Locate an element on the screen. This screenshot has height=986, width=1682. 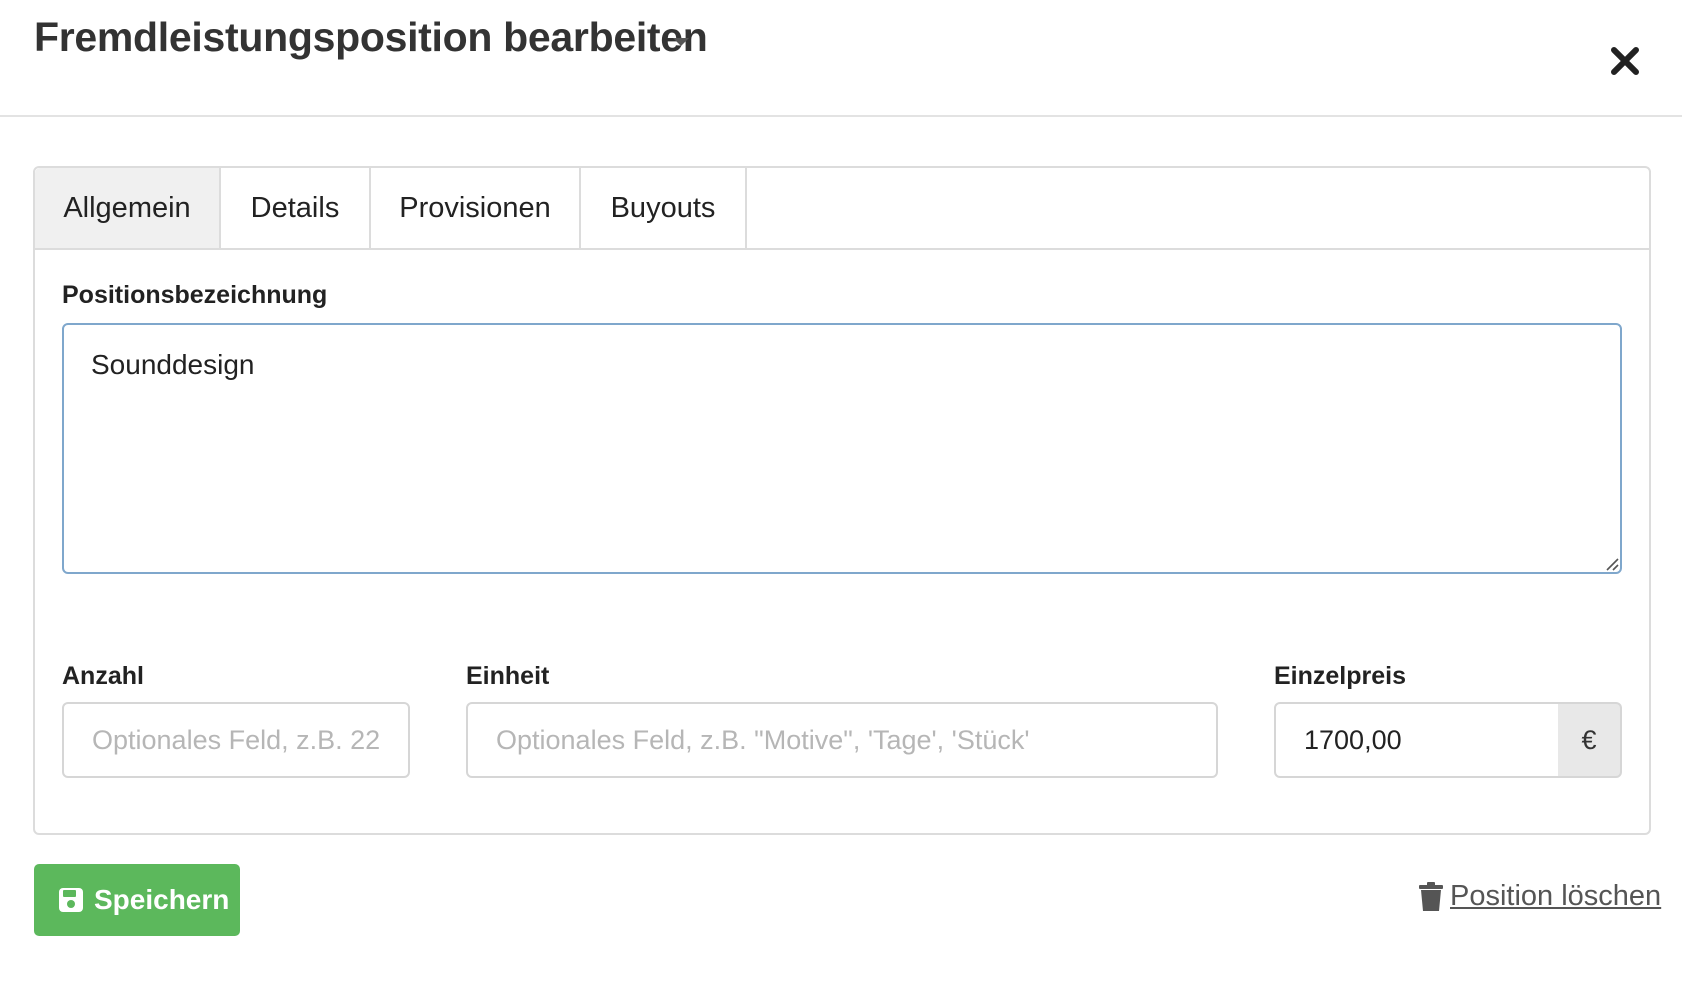
unit-price-label: Einzelpreis is located at coordinates (1340, 676).